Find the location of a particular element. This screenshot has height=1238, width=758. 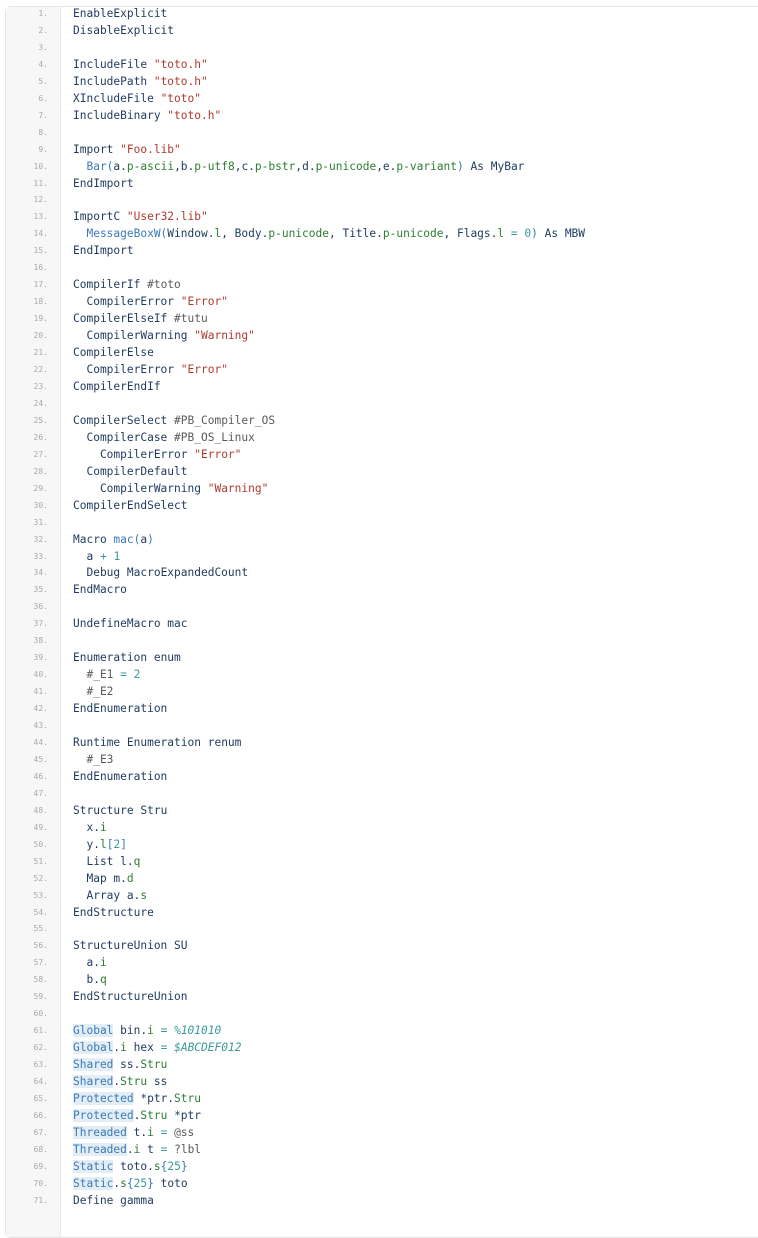

code-token: Shared is located at coordinates (93, 1065).